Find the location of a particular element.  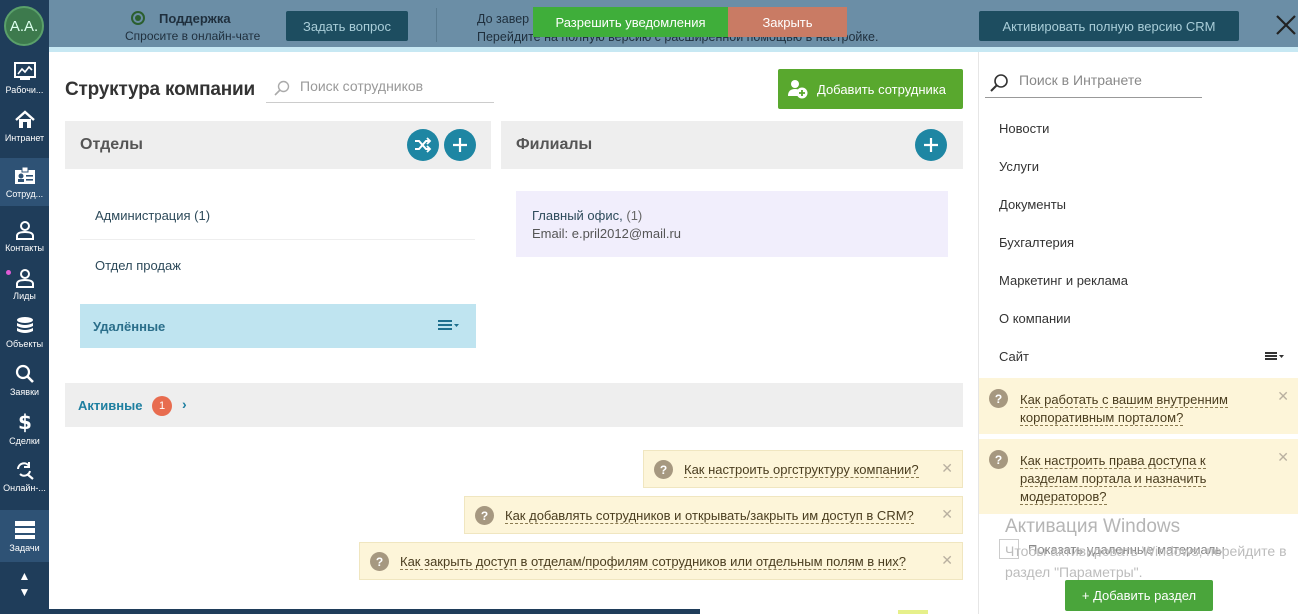

taskbar-strip is located at coordinates (374, 611).